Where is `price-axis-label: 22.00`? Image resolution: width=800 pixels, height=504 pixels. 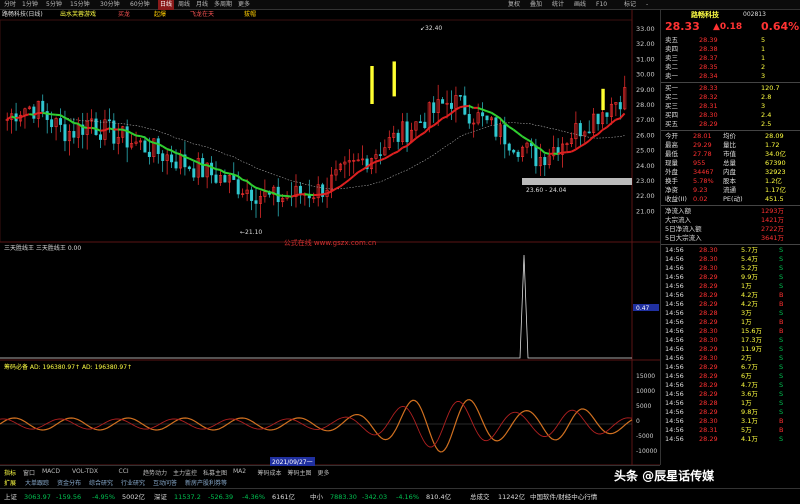
price-axis-label: 22.00 is located at coordinates (645, 196).